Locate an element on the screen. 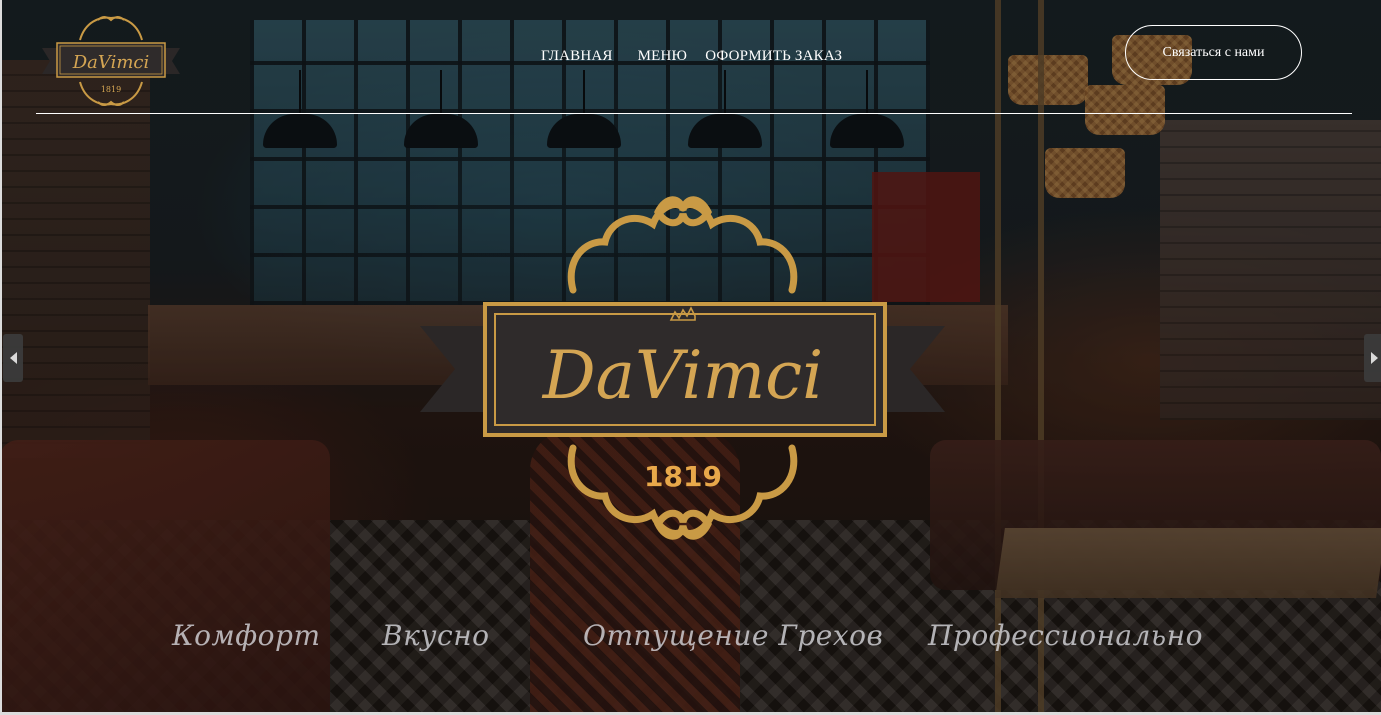  slider-next-button is located at coordinates (1372, 358).